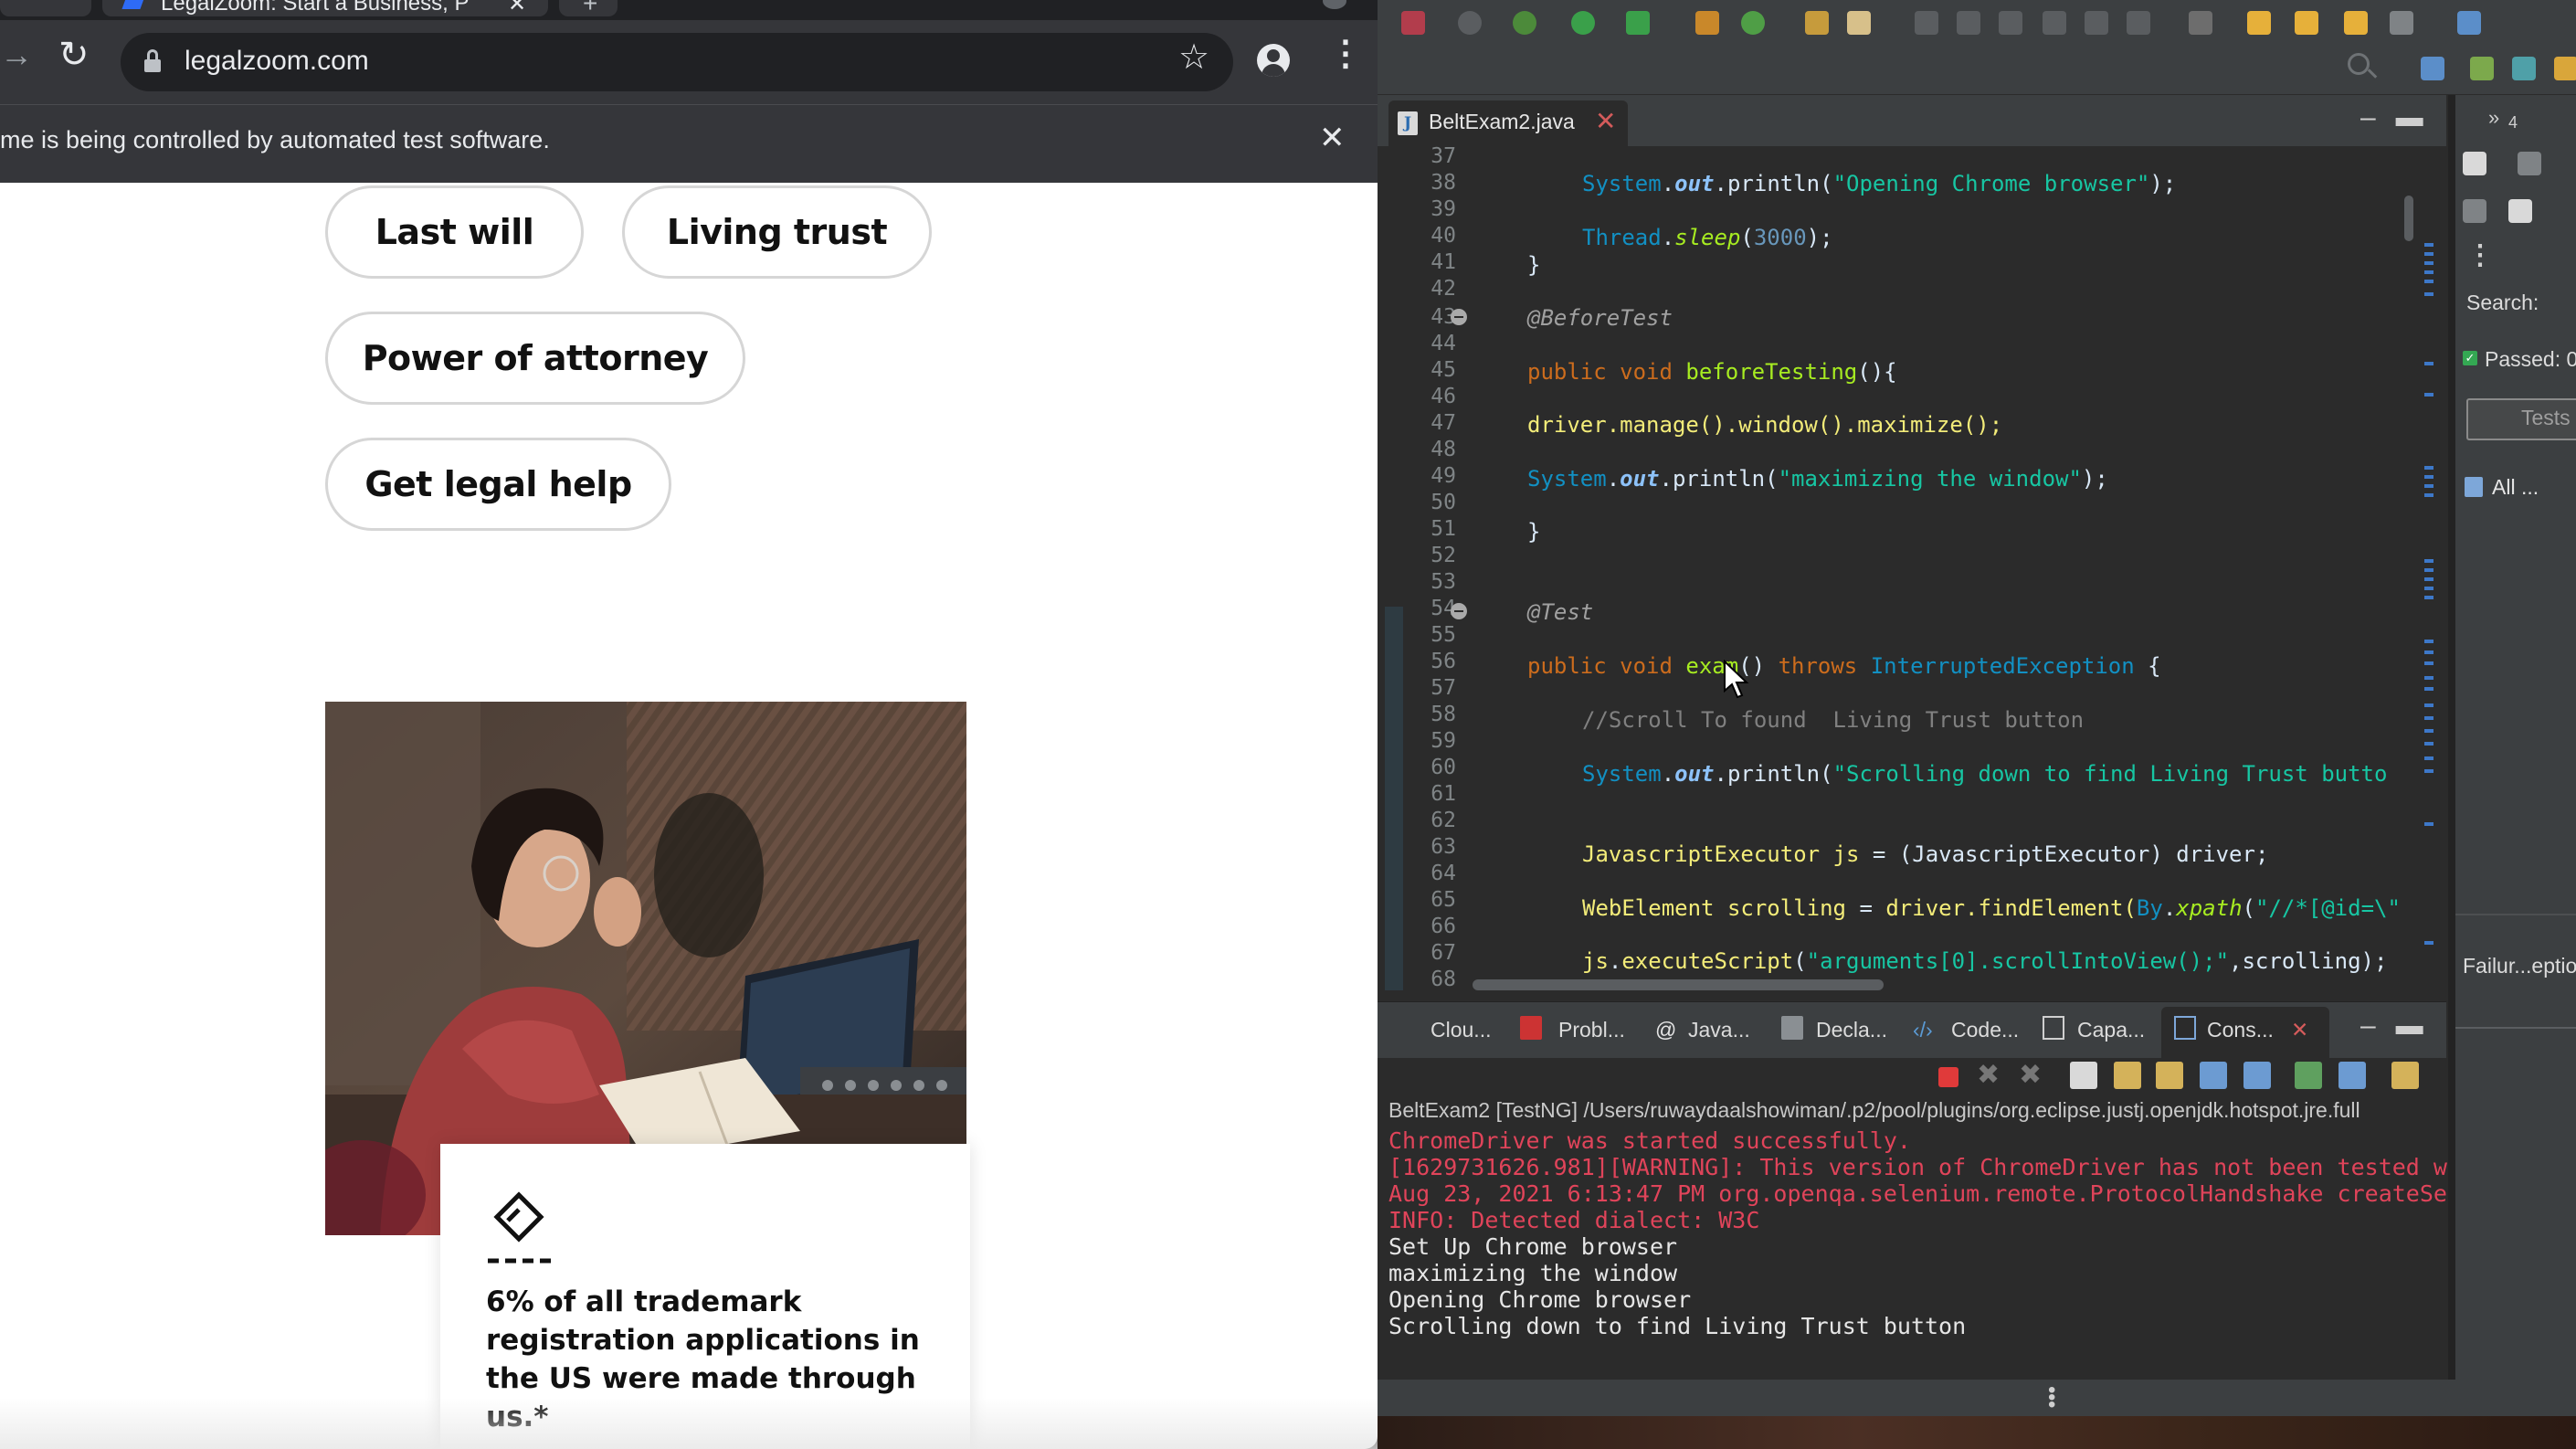 This screenshot has height=1449, width=2576. What do you see at coordinates (2546, 418) in the screenshot?
I see `tests-tab-label: Tests` at bounding box center [2546, 418].